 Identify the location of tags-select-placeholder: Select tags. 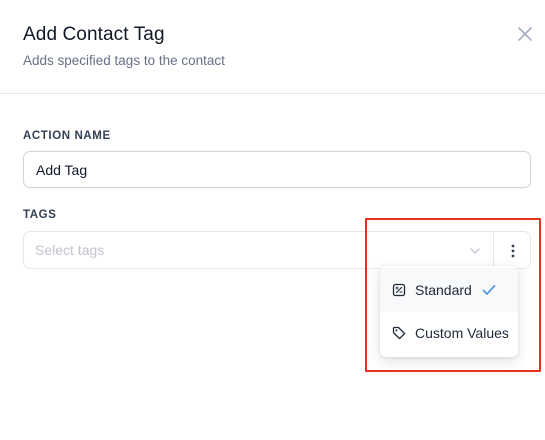
(70, 250).